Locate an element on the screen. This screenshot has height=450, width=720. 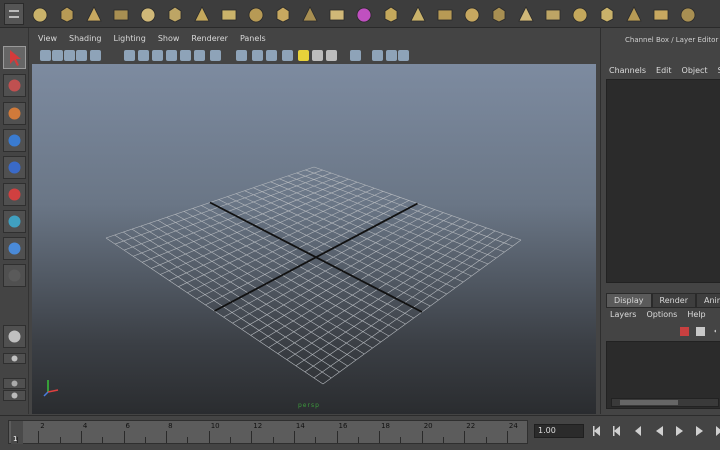
menu-view: View is located at coordinates (47, 40).